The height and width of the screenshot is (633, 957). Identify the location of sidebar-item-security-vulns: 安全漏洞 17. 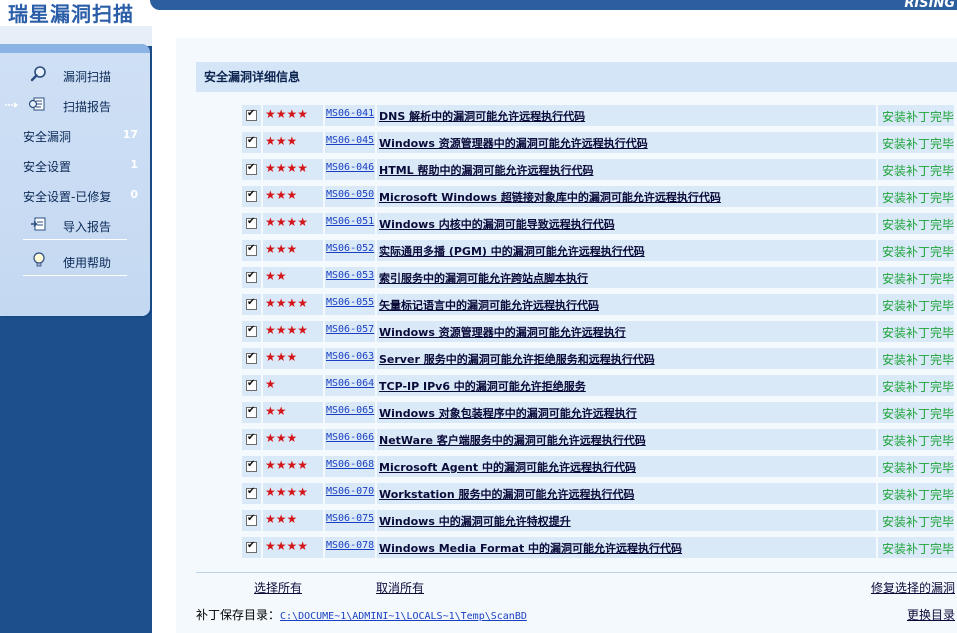
(75, 136).